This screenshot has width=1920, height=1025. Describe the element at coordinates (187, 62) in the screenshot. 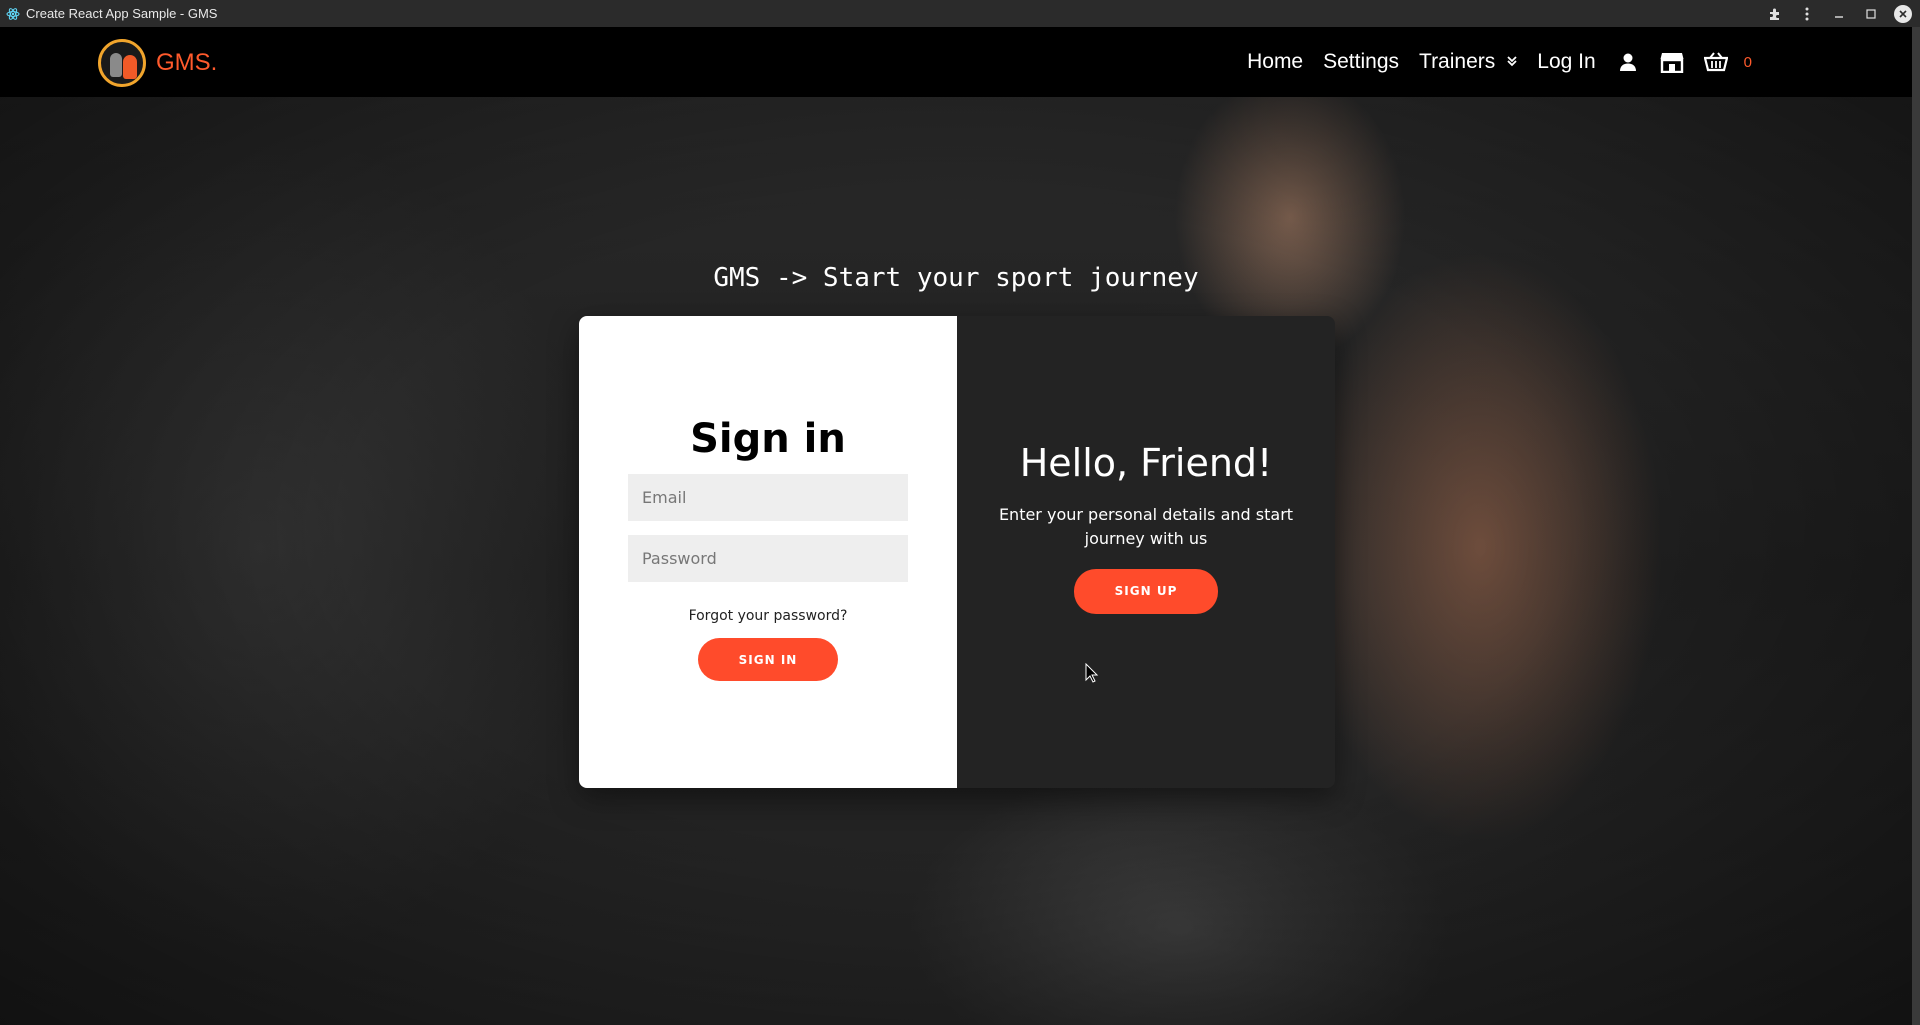

I see `brand-text: GMS.` at that location.